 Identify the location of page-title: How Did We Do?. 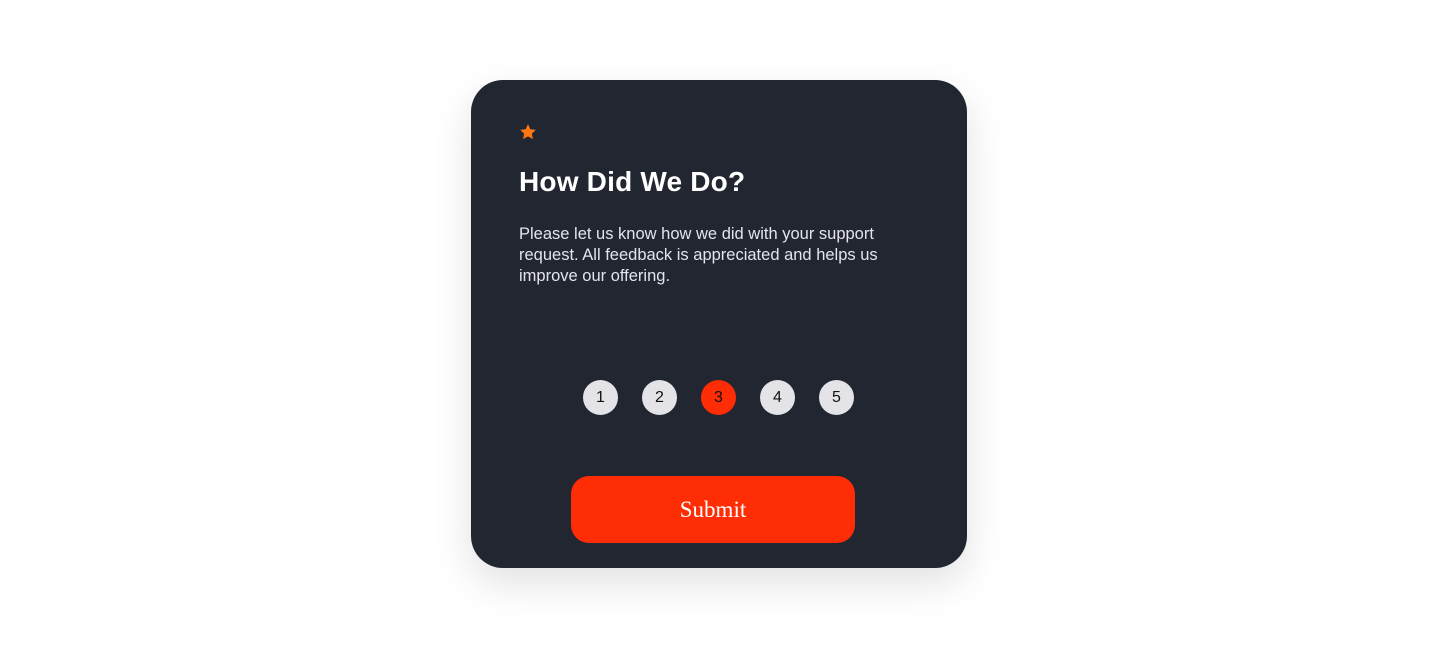
(632, 181).